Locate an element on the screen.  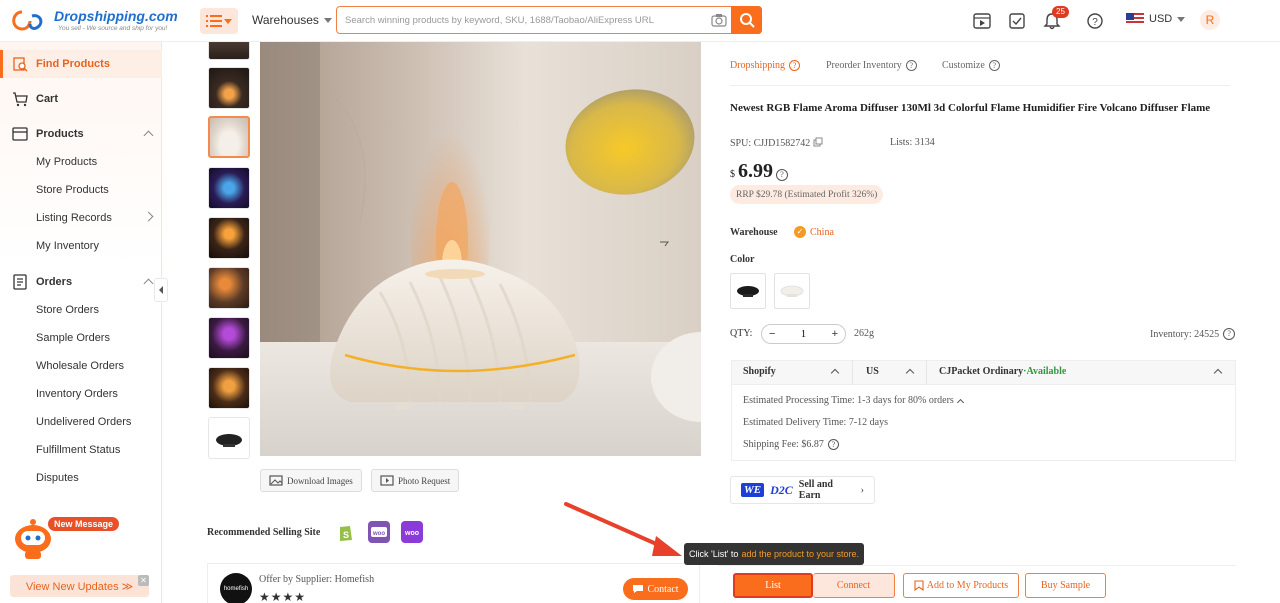
black-diffuser-thumbnail-icon is located at coordinates (229, 440).